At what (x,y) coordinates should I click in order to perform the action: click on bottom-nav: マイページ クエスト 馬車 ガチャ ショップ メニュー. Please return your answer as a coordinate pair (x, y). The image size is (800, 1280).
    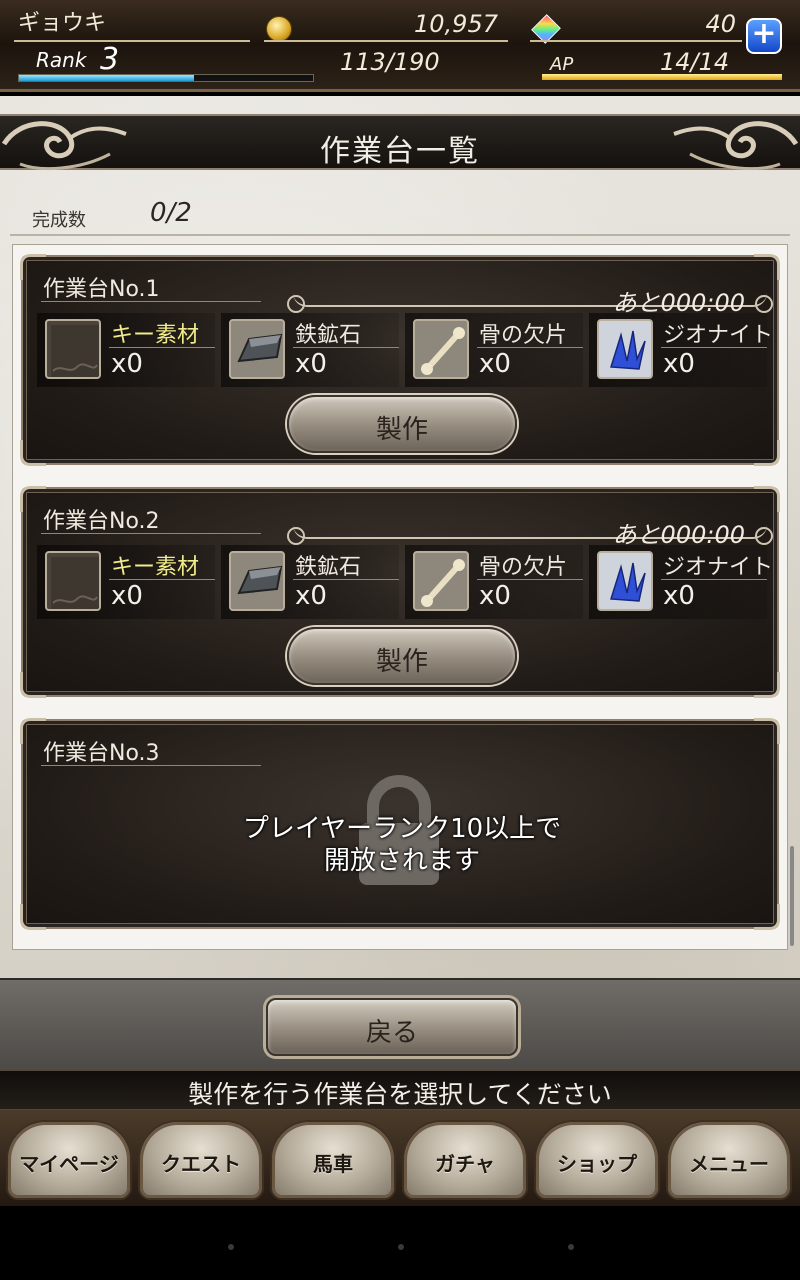
    Looking at the image, I should click on (400, 1158).